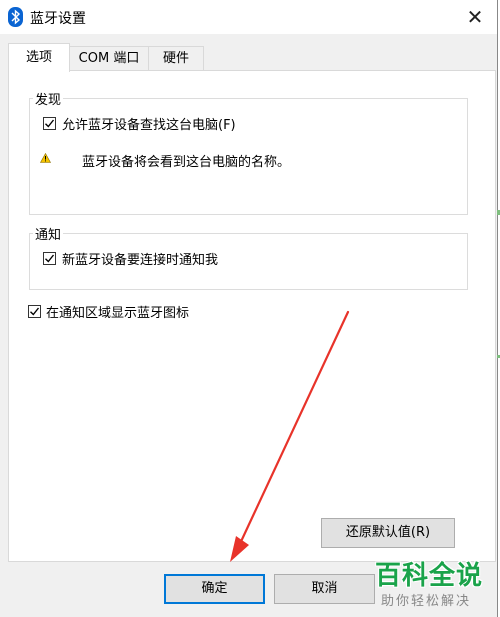 Image resolution: width=500 pixels, height=617 pixels. Describe the element at coordinates (248, 17) in the screenshot. I see `title-bar: 蓝牙设置 ✕` at that location.